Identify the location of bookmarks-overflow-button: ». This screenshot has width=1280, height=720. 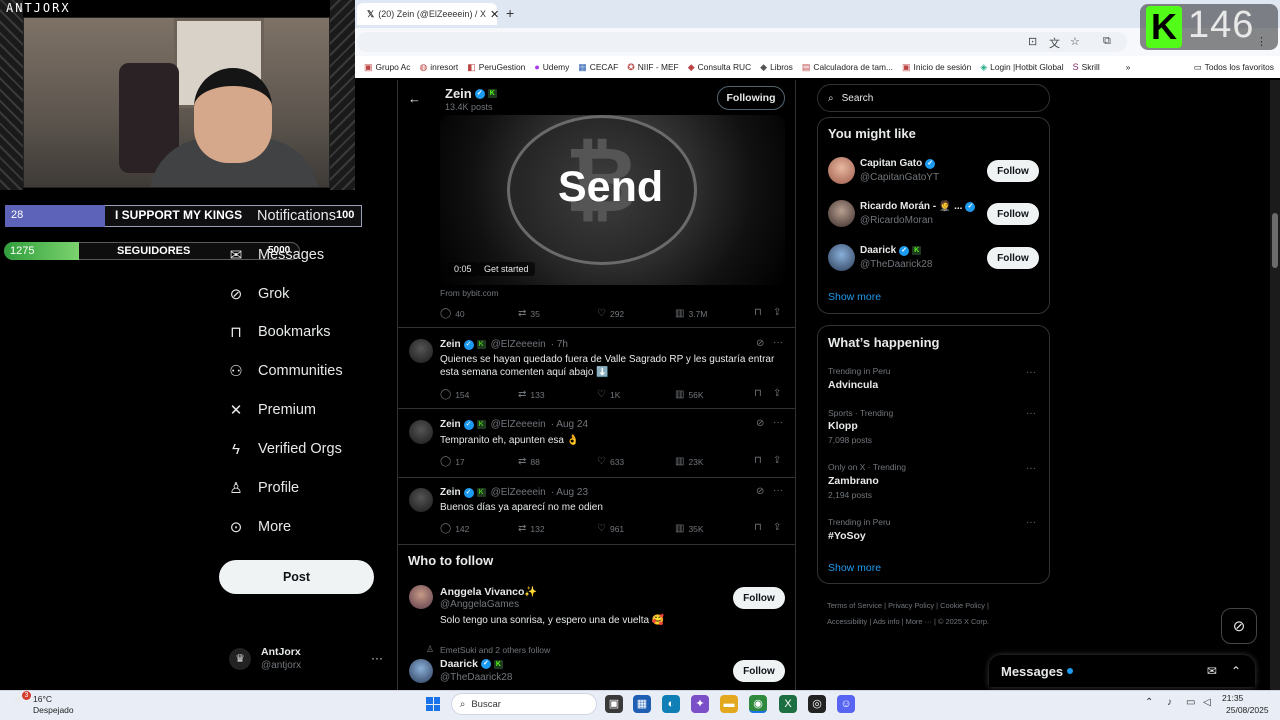
(1128, 67).